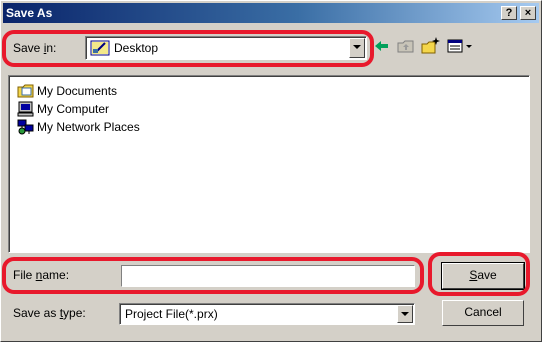 The height and width of the screenshot is (343, 544). What do you see at coordinates (35, 48) in the screenshot?
I see `save-in-label: Save in:` at bounding box center [35, 48].